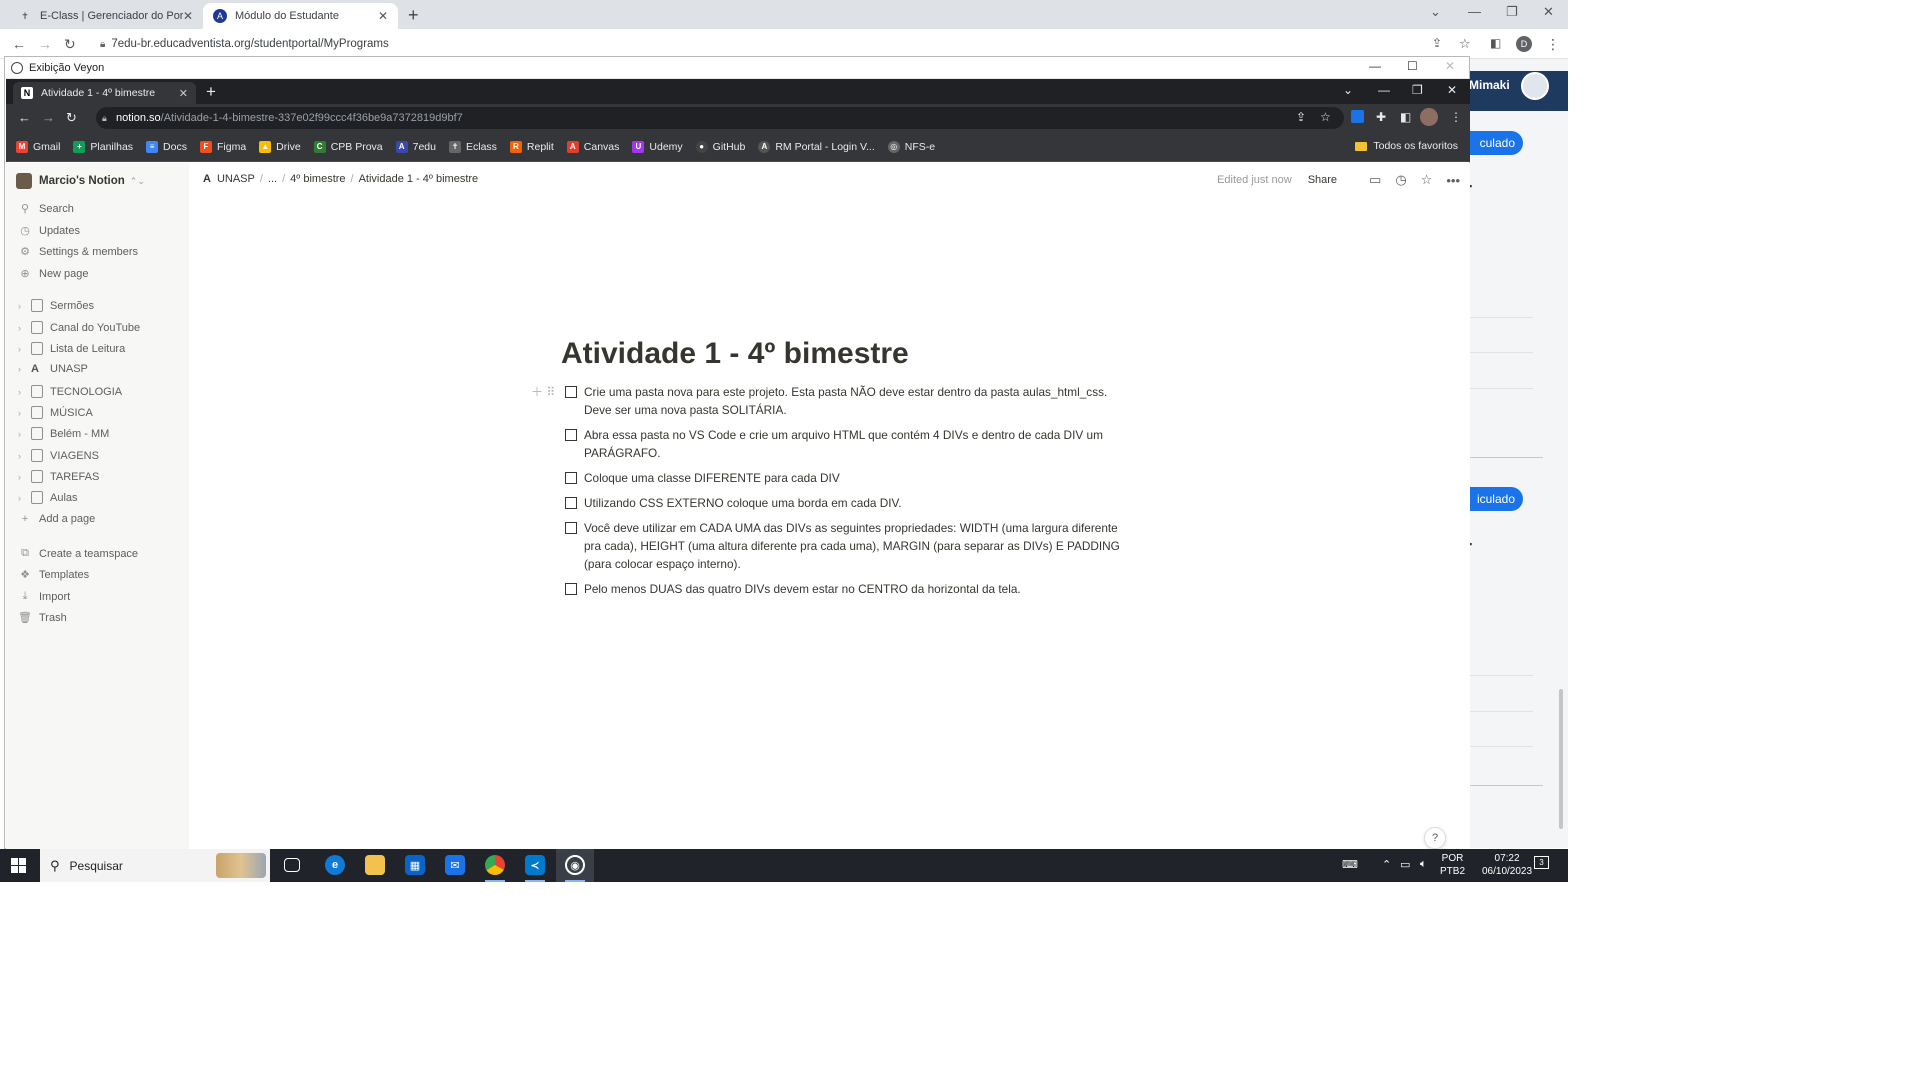  Describe the element at coordinates (55, 412) in the screenshot. I see `sidebar-page-musica: › MÚSICA` at that location.